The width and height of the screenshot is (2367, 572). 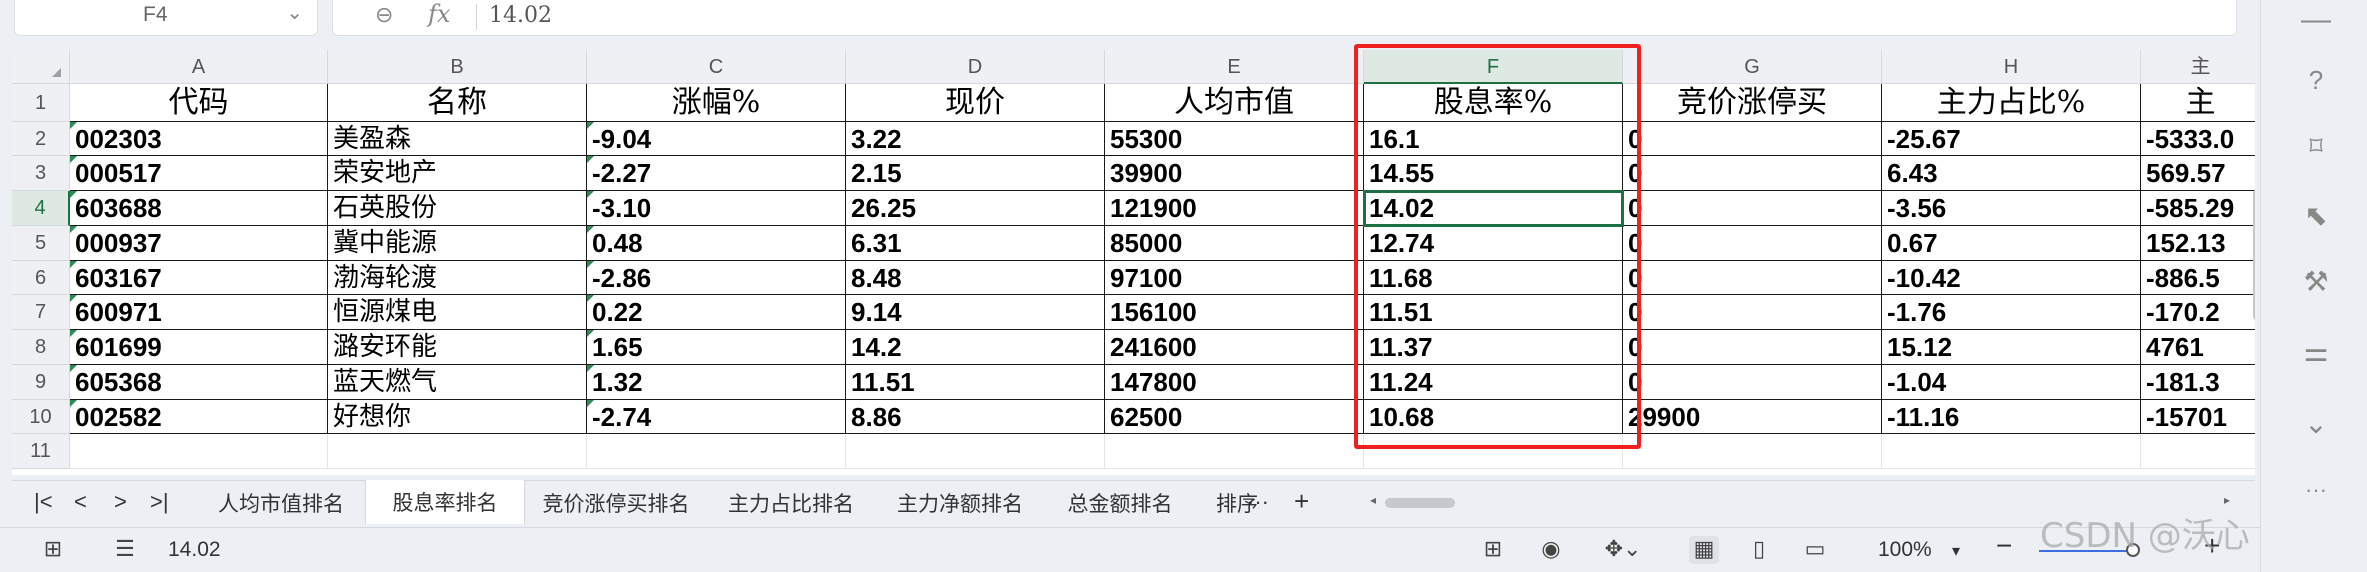 I want to click on prev-sheet-icon: <, so click(x=80, y=502).